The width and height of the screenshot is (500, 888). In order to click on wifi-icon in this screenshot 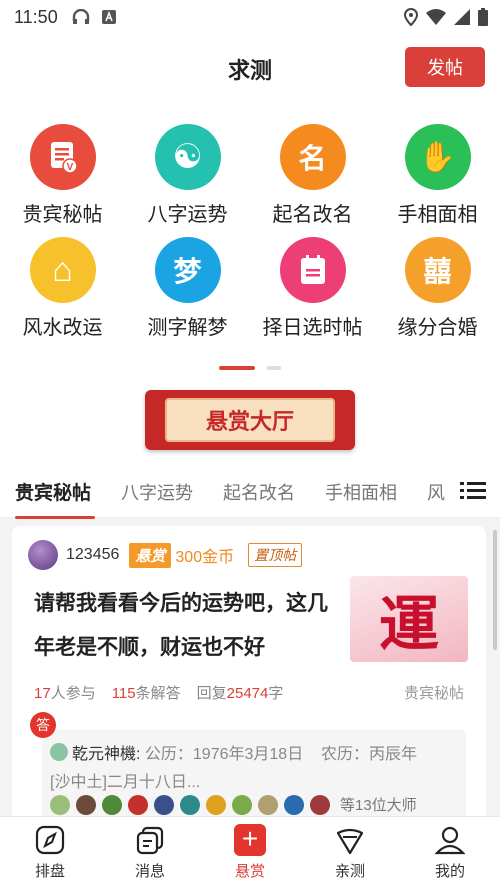, I will do `click(436, 17)`.